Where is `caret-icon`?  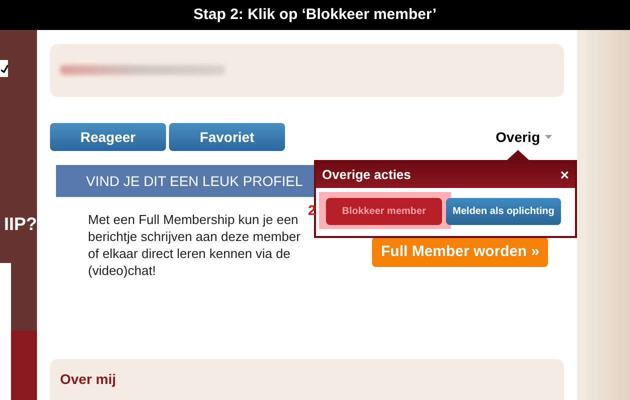
caret-icon is located at coordinates (548, 137).